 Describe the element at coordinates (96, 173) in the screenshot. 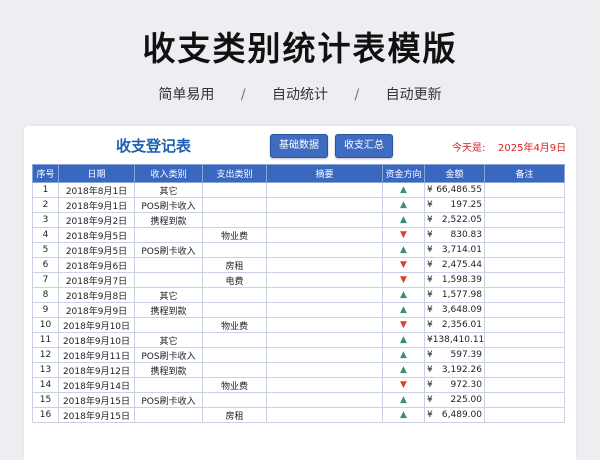

I see `col-header-date: 日期` at that location.